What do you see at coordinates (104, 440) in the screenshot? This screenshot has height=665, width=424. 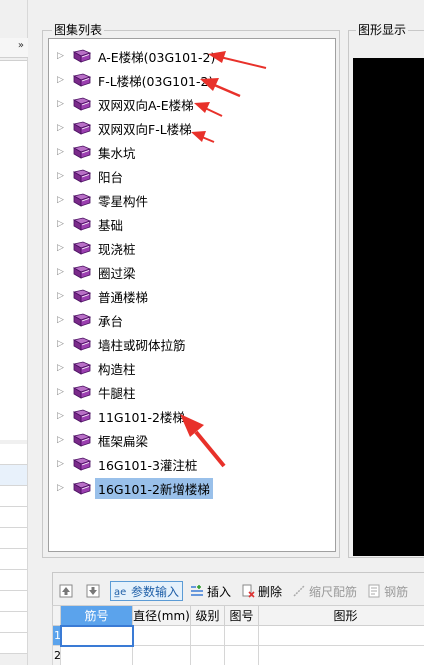 I see `tree-item: ▷ 框架扁梁` at bounding box center [104, 440].